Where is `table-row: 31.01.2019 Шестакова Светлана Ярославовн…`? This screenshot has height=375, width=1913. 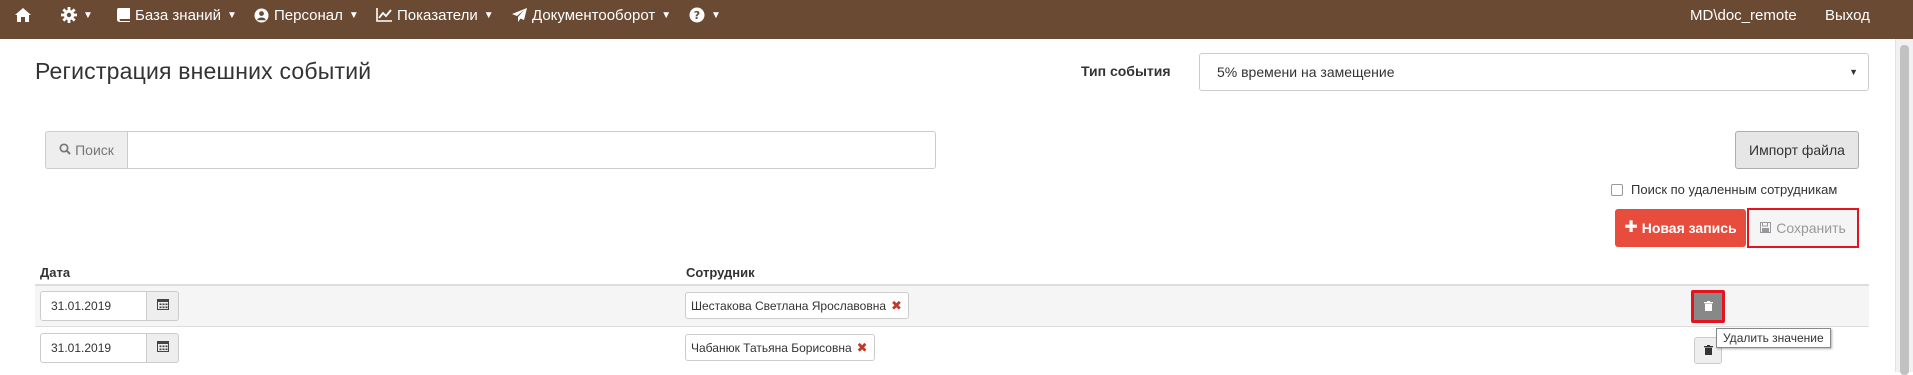 table-row: 31.01.2019 Шестакова Светлана Ярославовн… is located at coordinates (952, 306).